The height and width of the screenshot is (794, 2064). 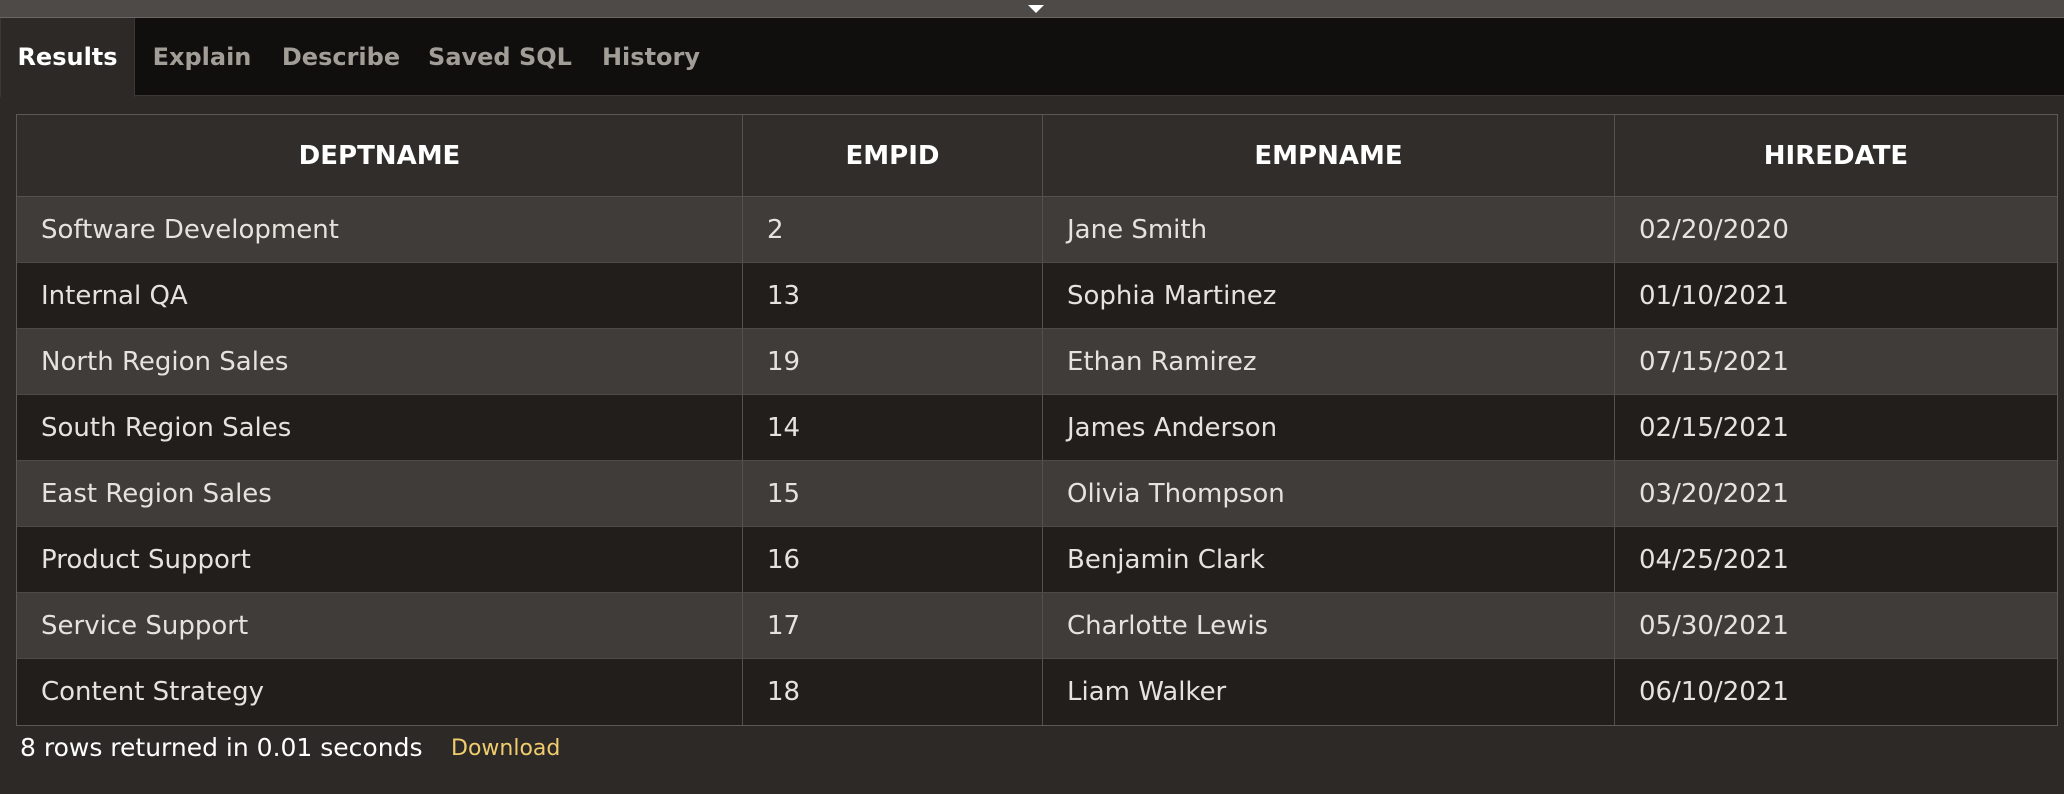 What do you see at coordinates (1714, 625) in the screenshot?
I see `cell-hiredate: 05/30/2021` at bounding box center [1714, 625].